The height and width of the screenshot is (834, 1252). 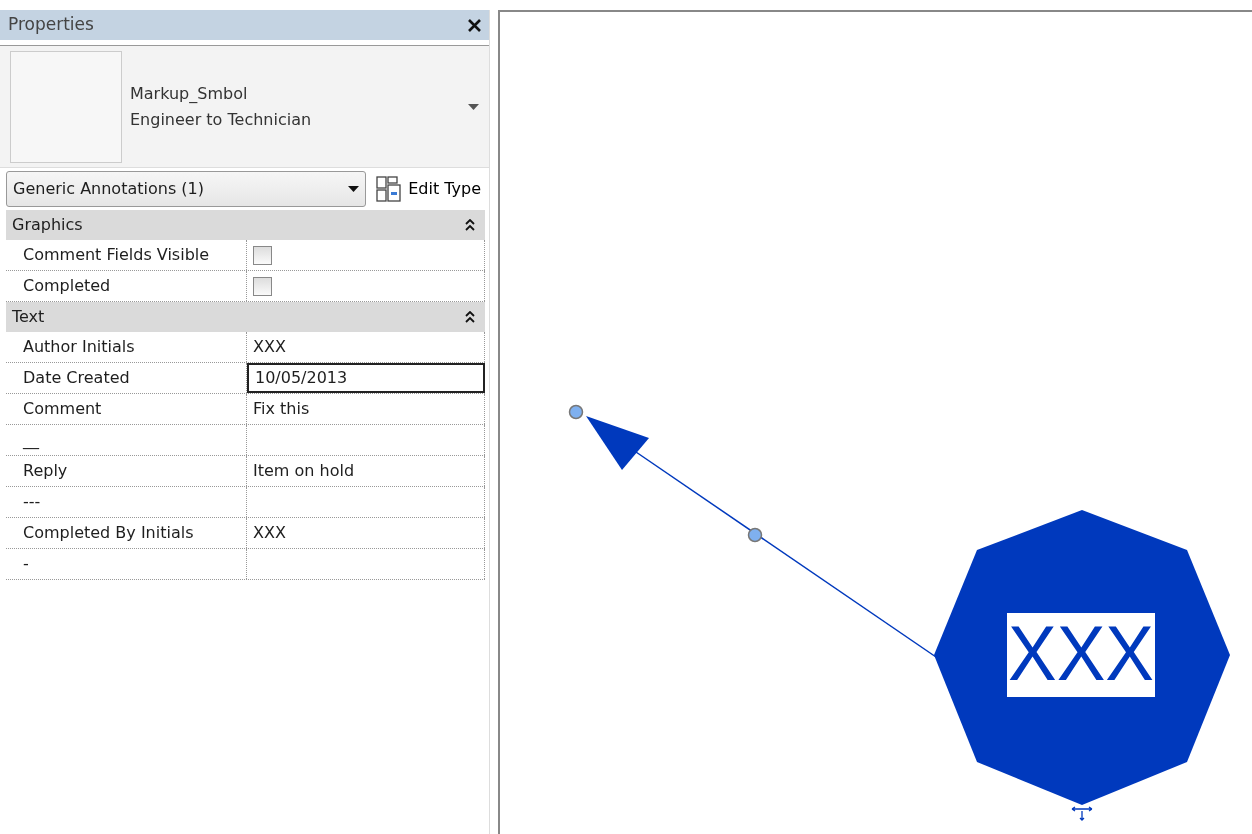 What do you see at coordinates (389, 189) in the screenshot?
I see `edit-type-icon` at bounding box center [389, 189].